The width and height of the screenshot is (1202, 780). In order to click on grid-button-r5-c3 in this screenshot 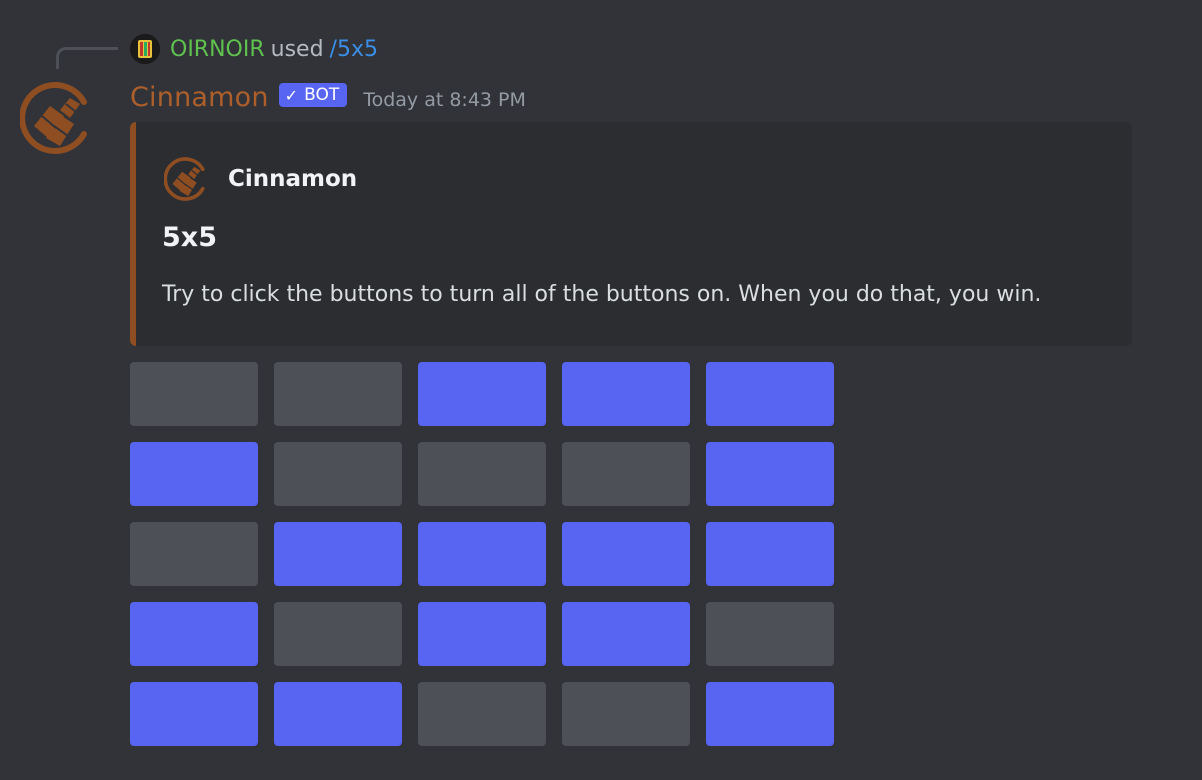, I will do `click(482, 714)`.